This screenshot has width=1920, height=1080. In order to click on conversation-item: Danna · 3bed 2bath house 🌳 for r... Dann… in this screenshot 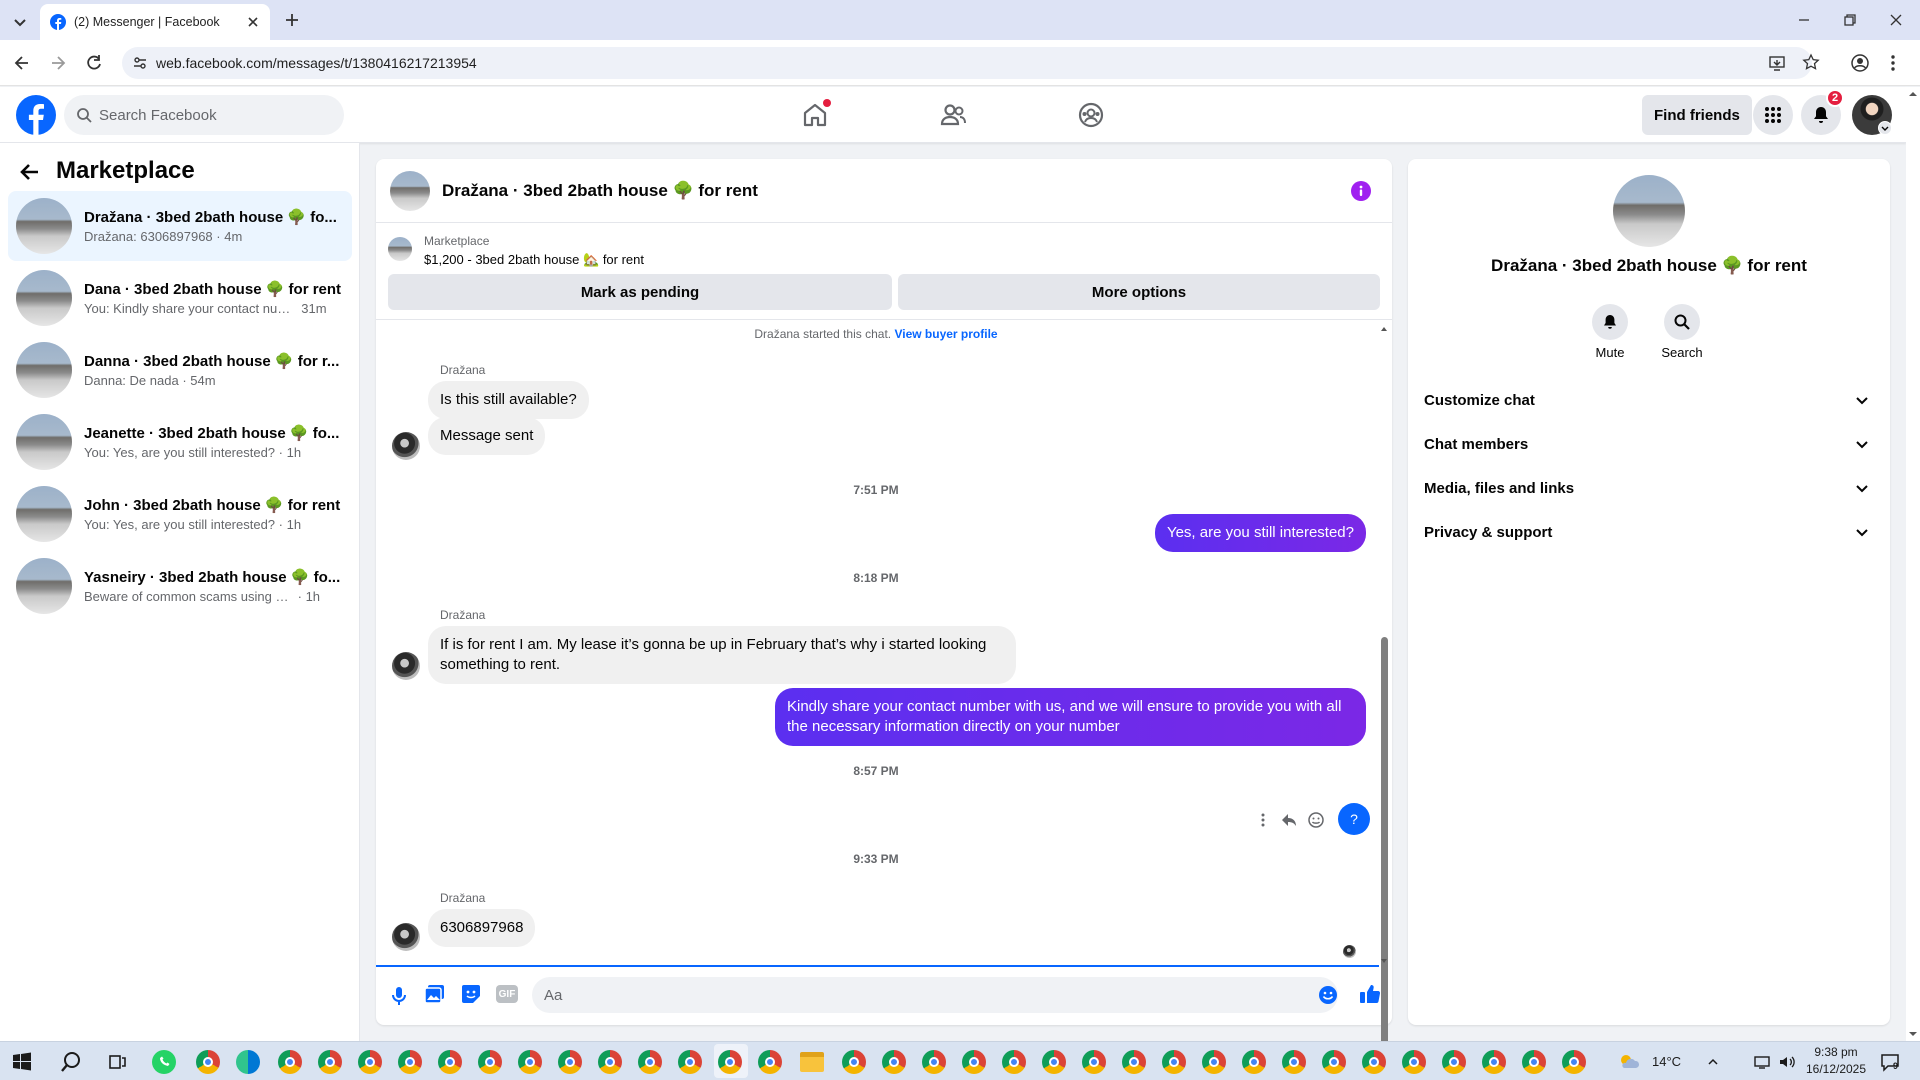, I will do `click(180, 370)`.